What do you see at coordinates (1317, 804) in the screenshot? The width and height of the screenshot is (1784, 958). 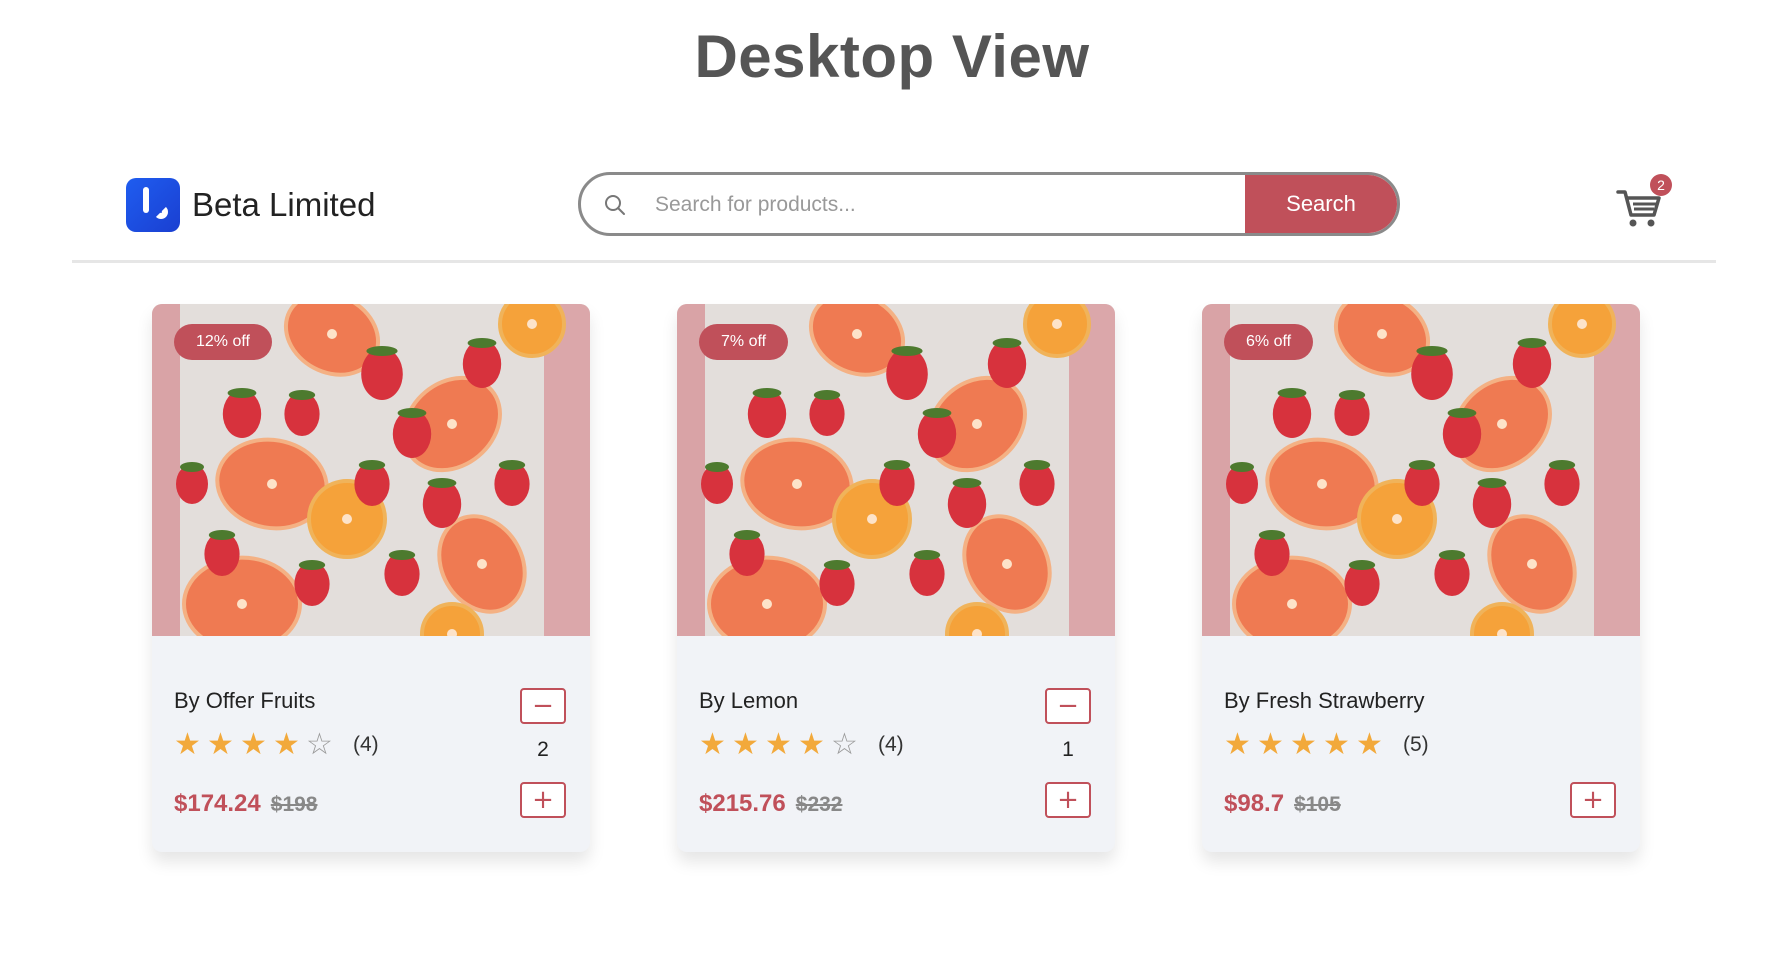 I see `price-original: $105` at bounding box center [1317, 804].